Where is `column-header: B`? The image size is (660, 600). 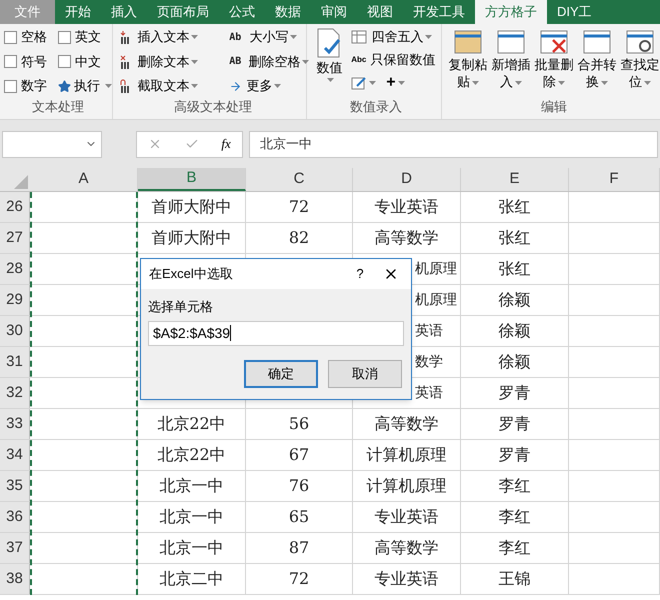 column-header: B is located at coordinates (192, 179).